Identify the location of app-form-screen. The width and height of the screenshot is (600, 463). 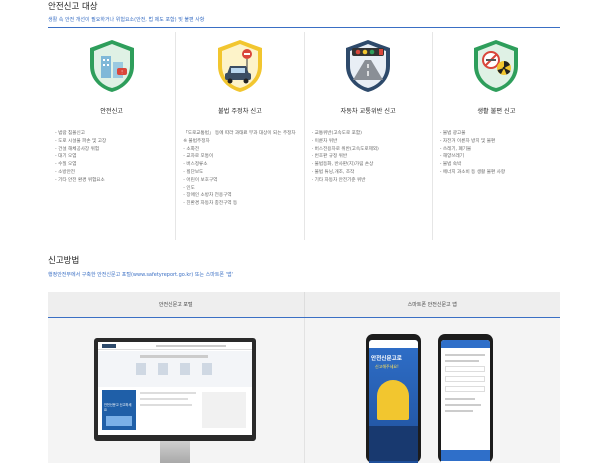
(465, 401).